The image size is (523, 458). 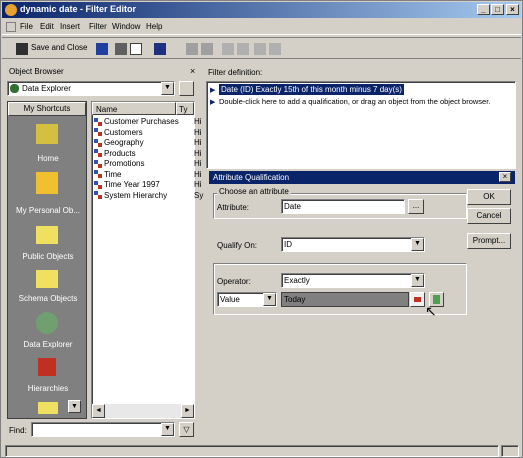 I want to click on column-header-type: Ty, so click(x=185, y=108).